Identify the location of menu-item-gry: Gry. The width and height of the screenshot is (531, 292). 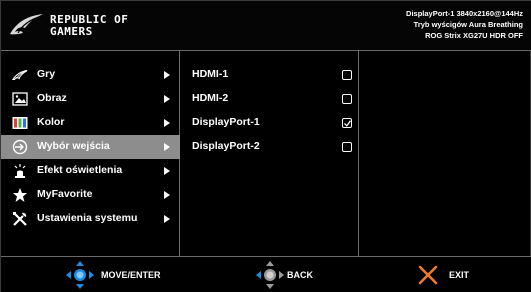
(90, 75).